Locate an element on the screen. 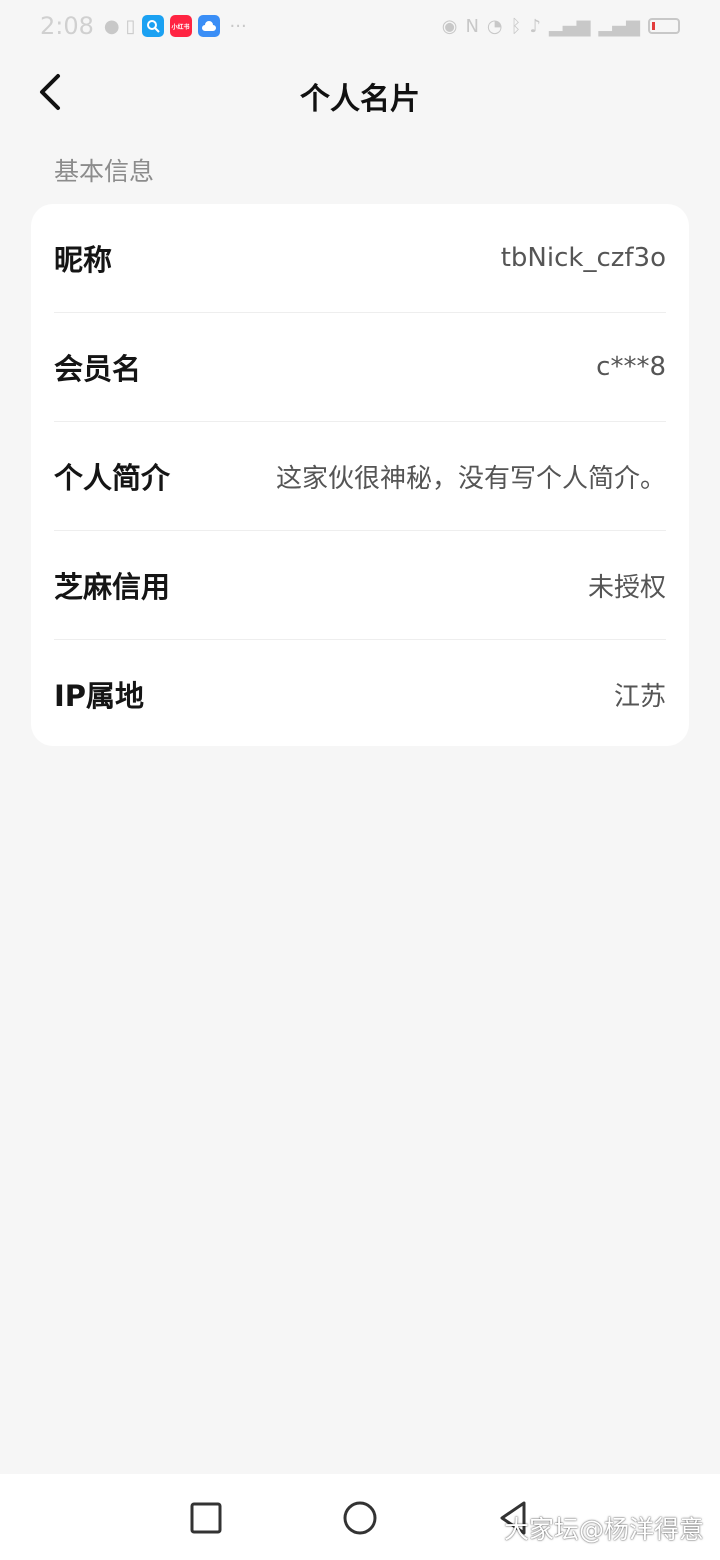 Image resolution: width=720 pixels, height=1560 pixels. row-value: c***8 is located at coordinates (631, 367).